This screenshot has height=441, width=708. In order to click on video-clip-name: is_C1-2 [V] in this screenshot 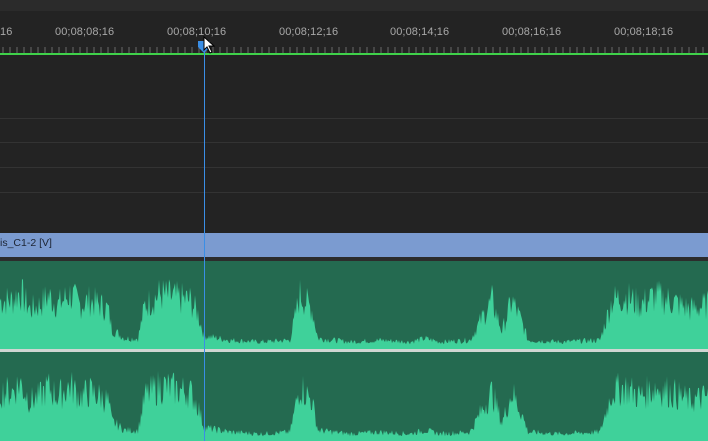, I will do `click(26, 243)`.